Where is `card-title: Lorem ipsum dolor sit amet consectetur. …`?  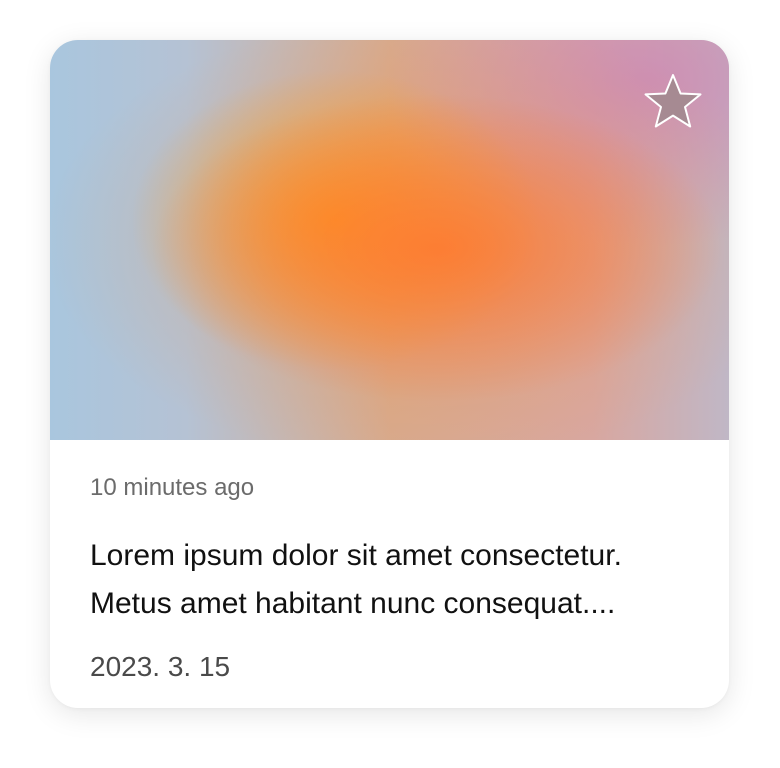
card-title: Lorem ipsum dolor sit amet consectetur. … is located at coordinates (389, 580).